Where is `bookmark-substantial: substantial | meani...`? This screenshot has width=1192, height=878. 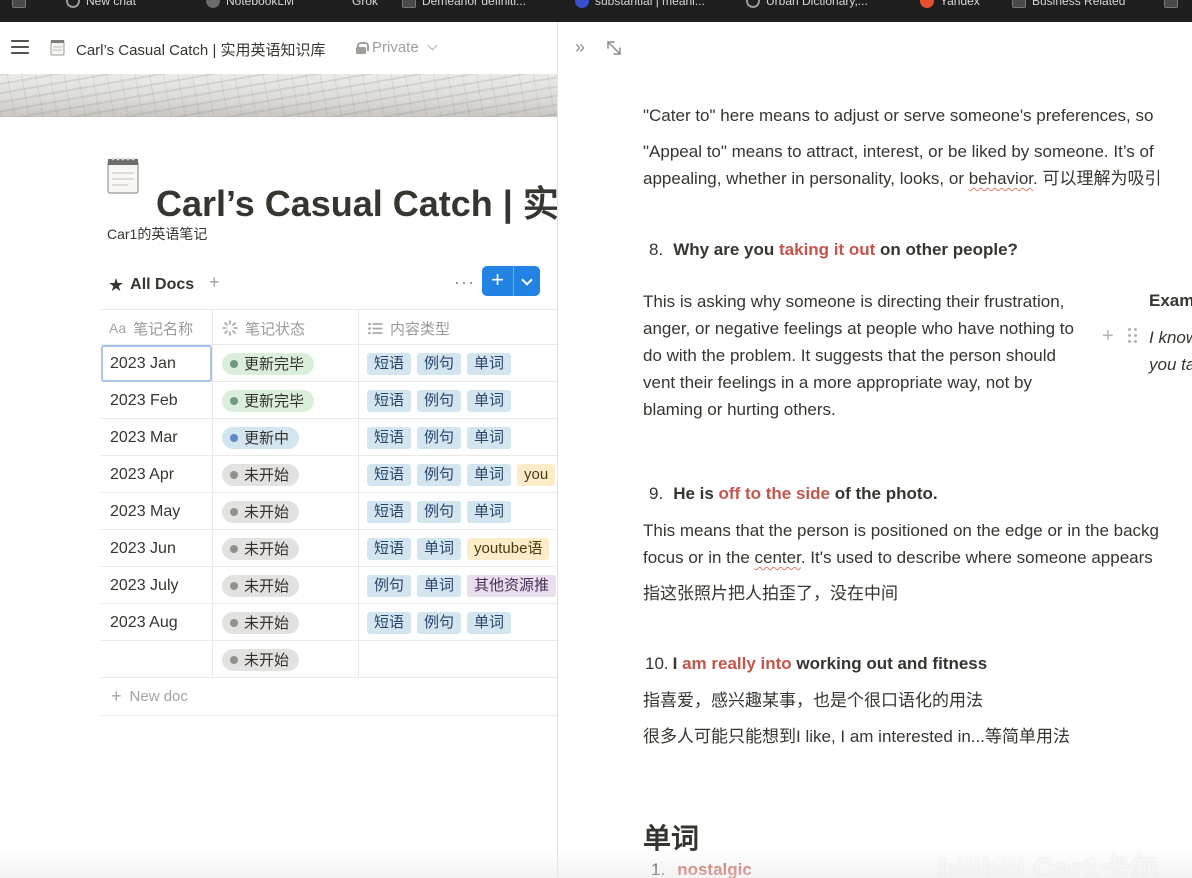
bookmark-substantial: substantial | meani... is located at coordinates (640, 4).